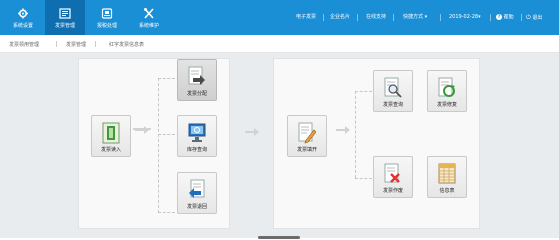 This screenshot has width=559, height=240. Describe the element at coordinates (307, 133) in the screenshot. I see `invoice-issue-icon` at that location.